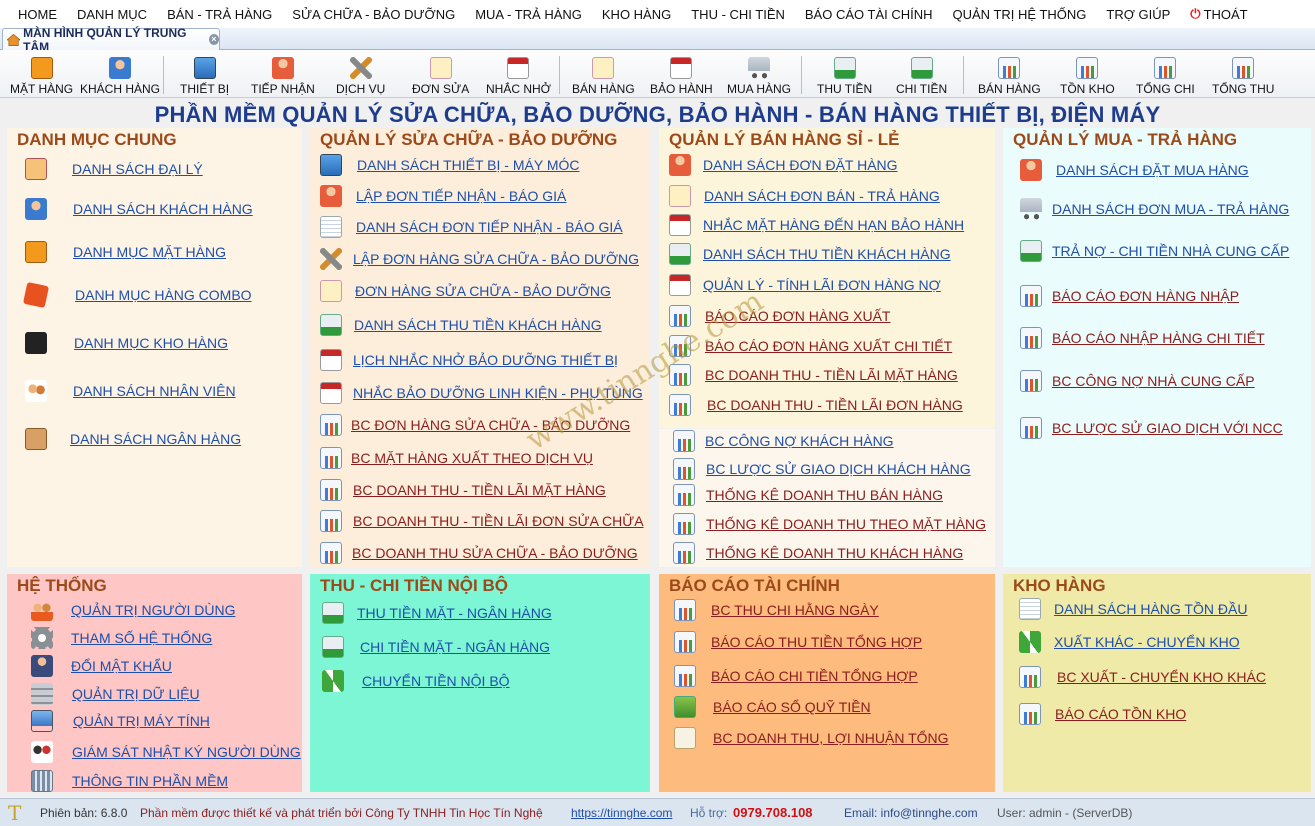 The image size is (1315, 826). I want to click on link-xuat-khac-chuyen-kho: XUẤT KHÁC - CHUYỂN KHO, so click(1129, 642).